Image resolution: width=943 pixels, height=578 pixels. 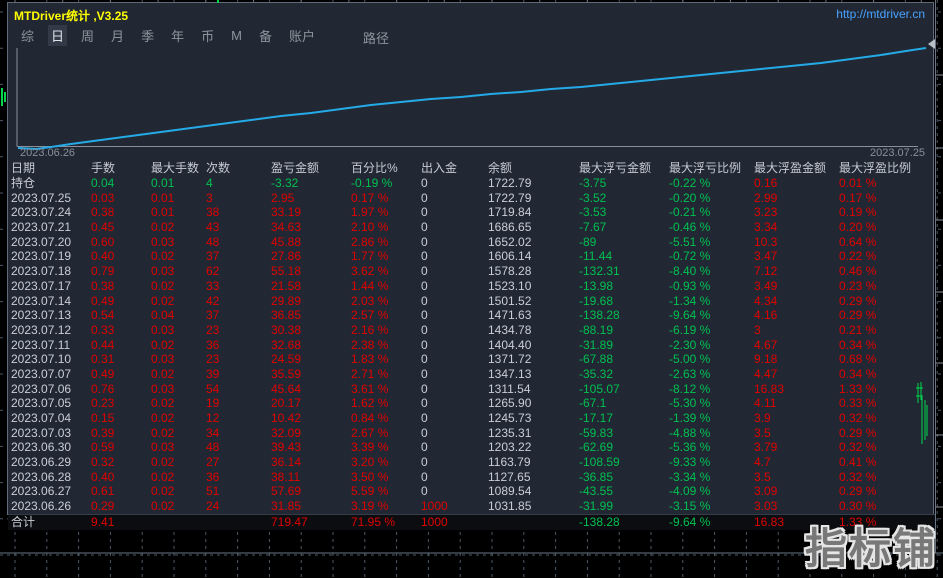 I want to click on table-cell: 36, so click(x=213, y=476).